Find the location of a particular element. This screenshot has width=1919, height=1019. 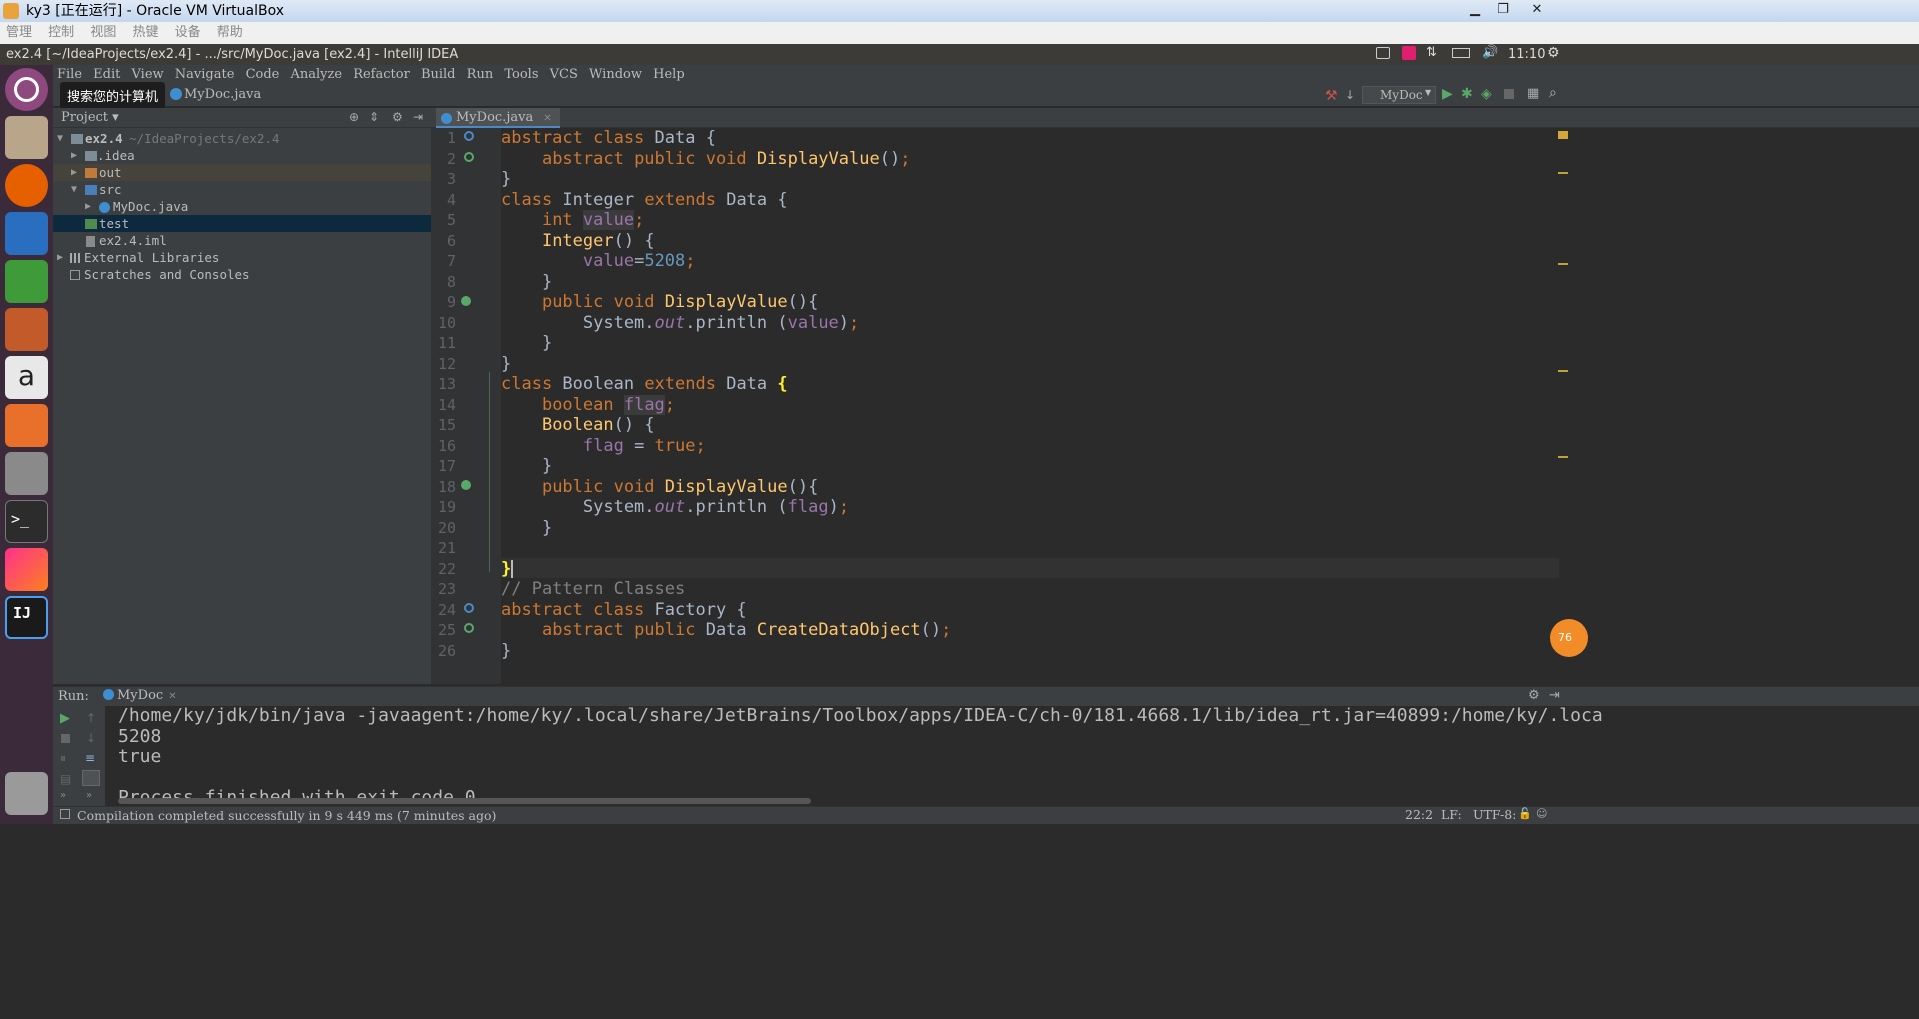

debug-icon: ✱ is located at coordinates (1467, 94).